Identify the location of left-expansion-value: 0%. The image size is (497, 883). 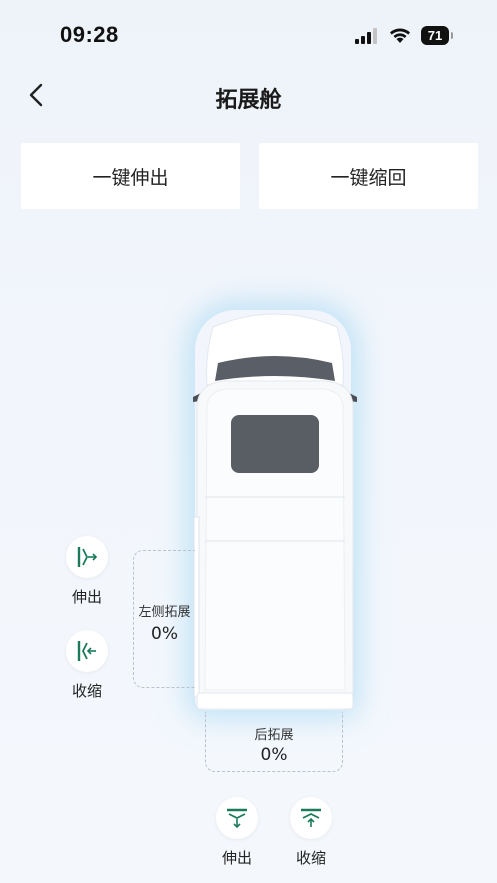
(164, 634).